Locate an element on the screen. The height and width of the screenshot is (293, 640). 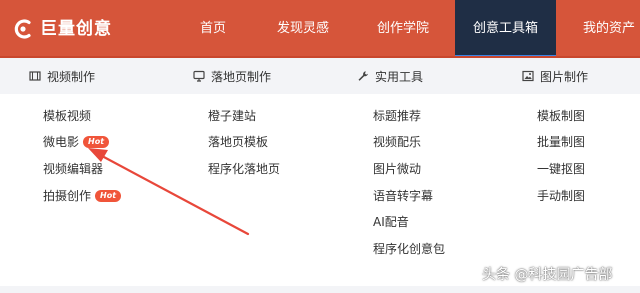
menu-item-batch-image: 批量制图 is located at coordinates (561, 142).